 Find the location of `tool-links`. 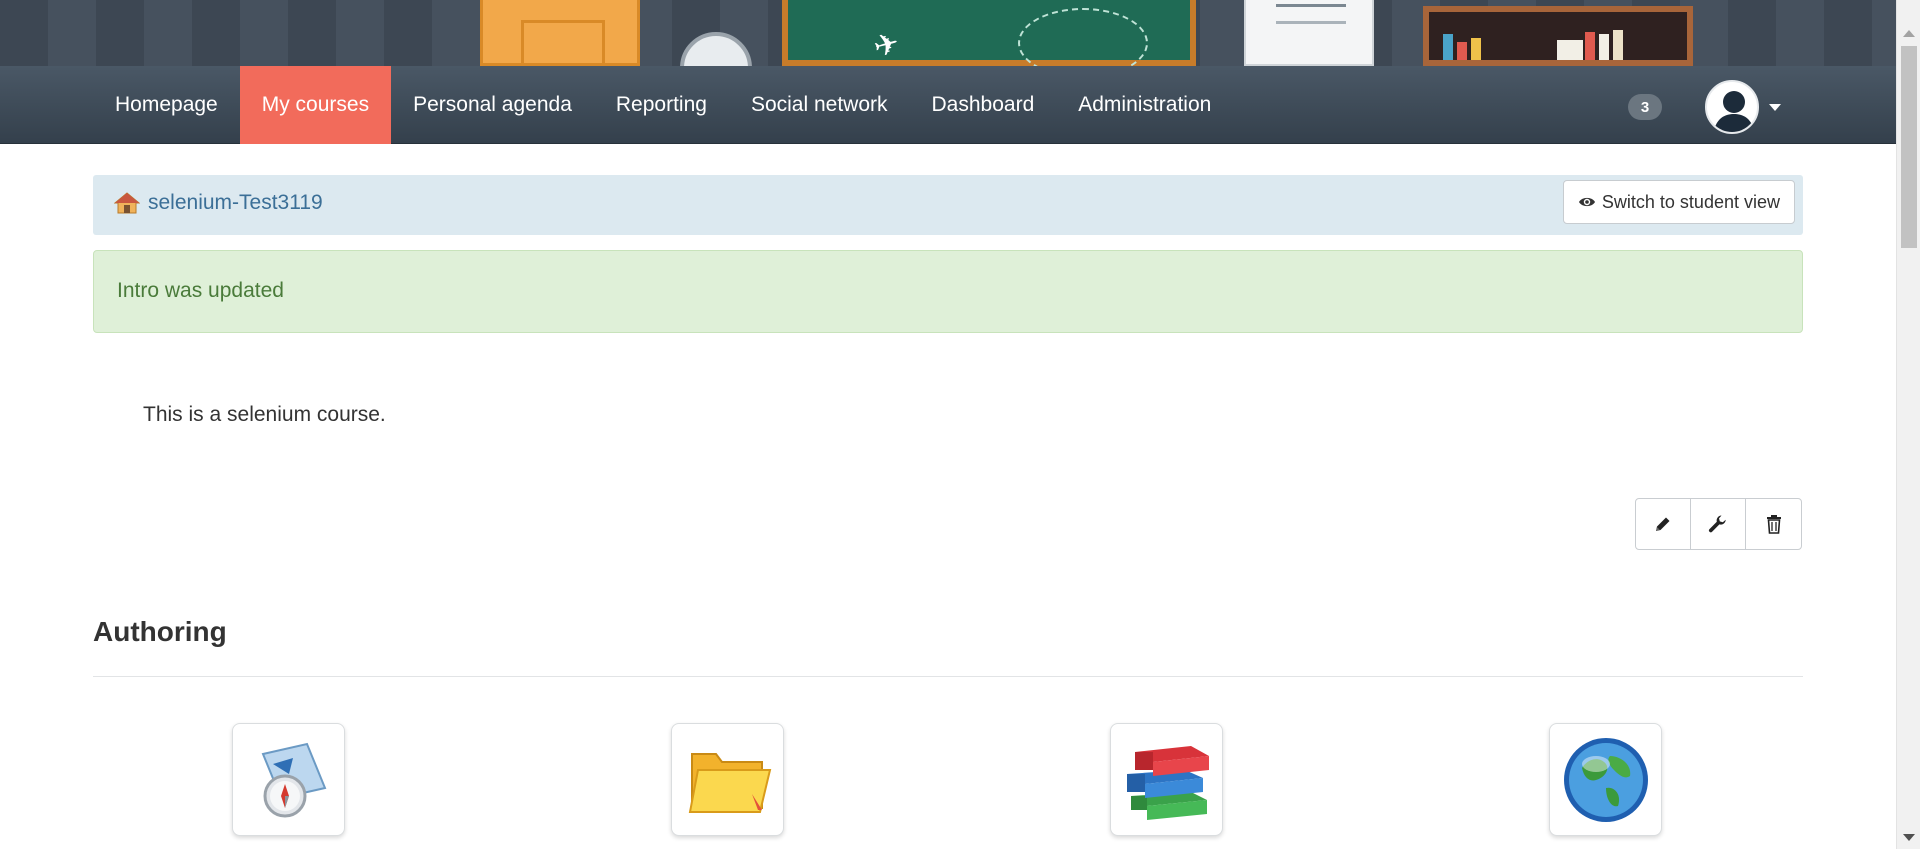

tool-links is located at coordinates (1605, 779).